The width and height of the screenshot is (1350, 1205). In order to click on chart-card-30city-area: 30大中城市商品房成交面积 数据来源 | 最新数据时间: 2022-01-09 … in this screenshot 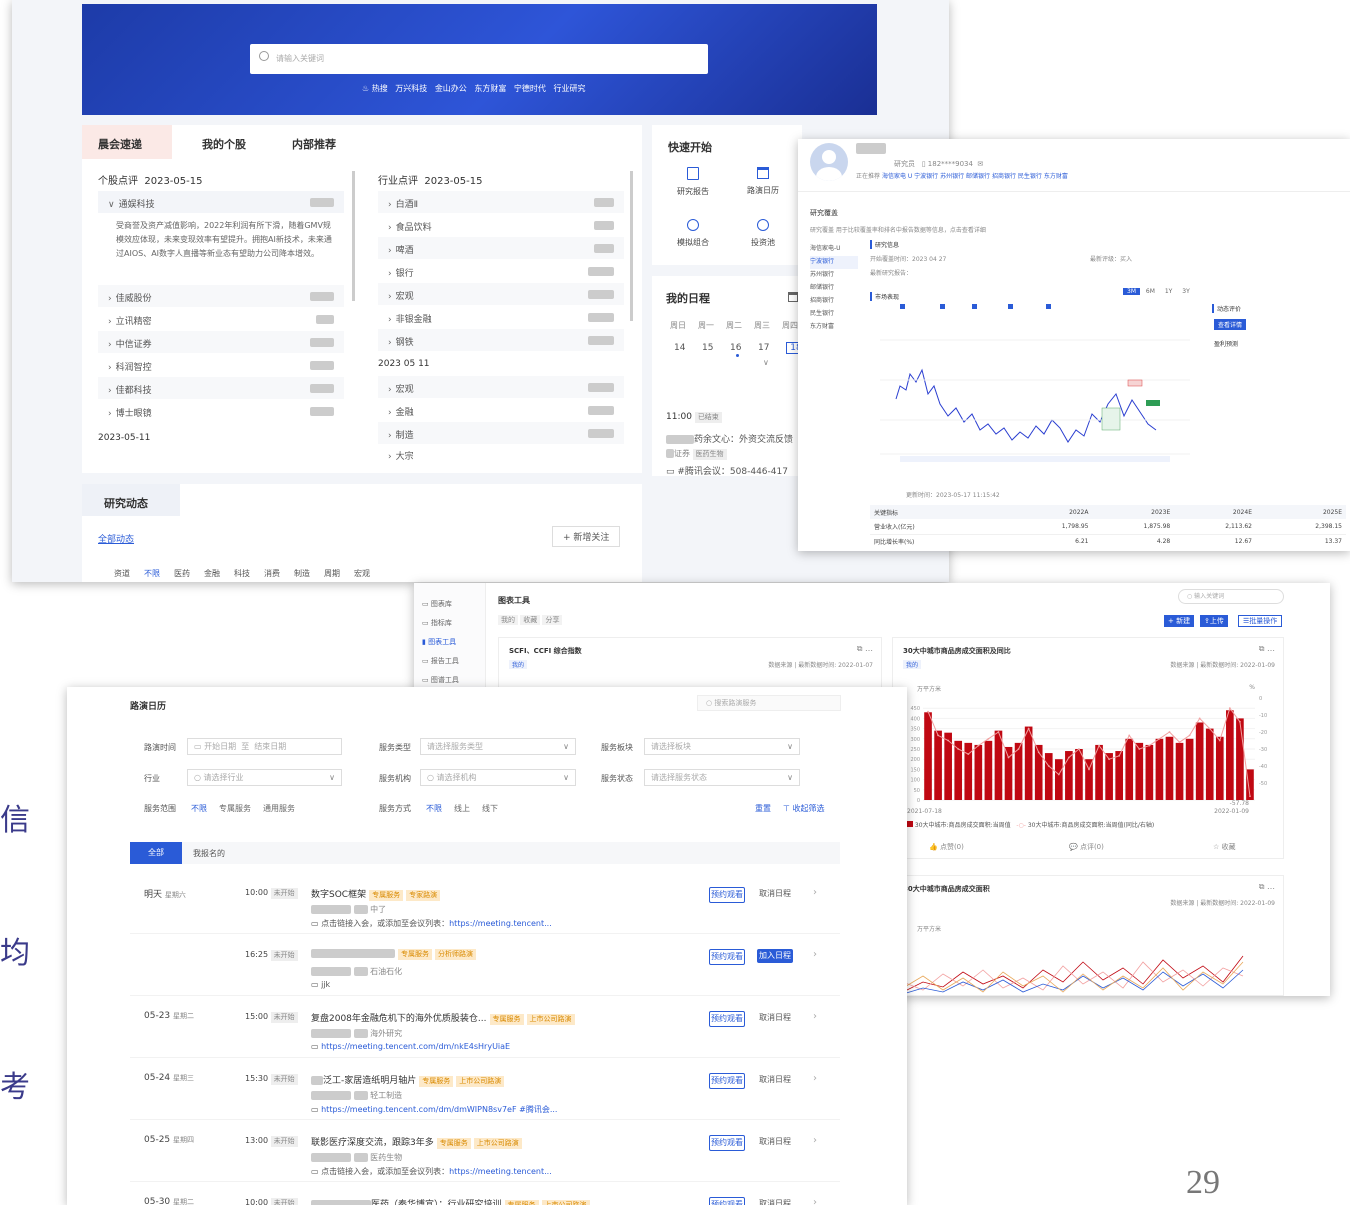, I will do `click(1088, 935)`.